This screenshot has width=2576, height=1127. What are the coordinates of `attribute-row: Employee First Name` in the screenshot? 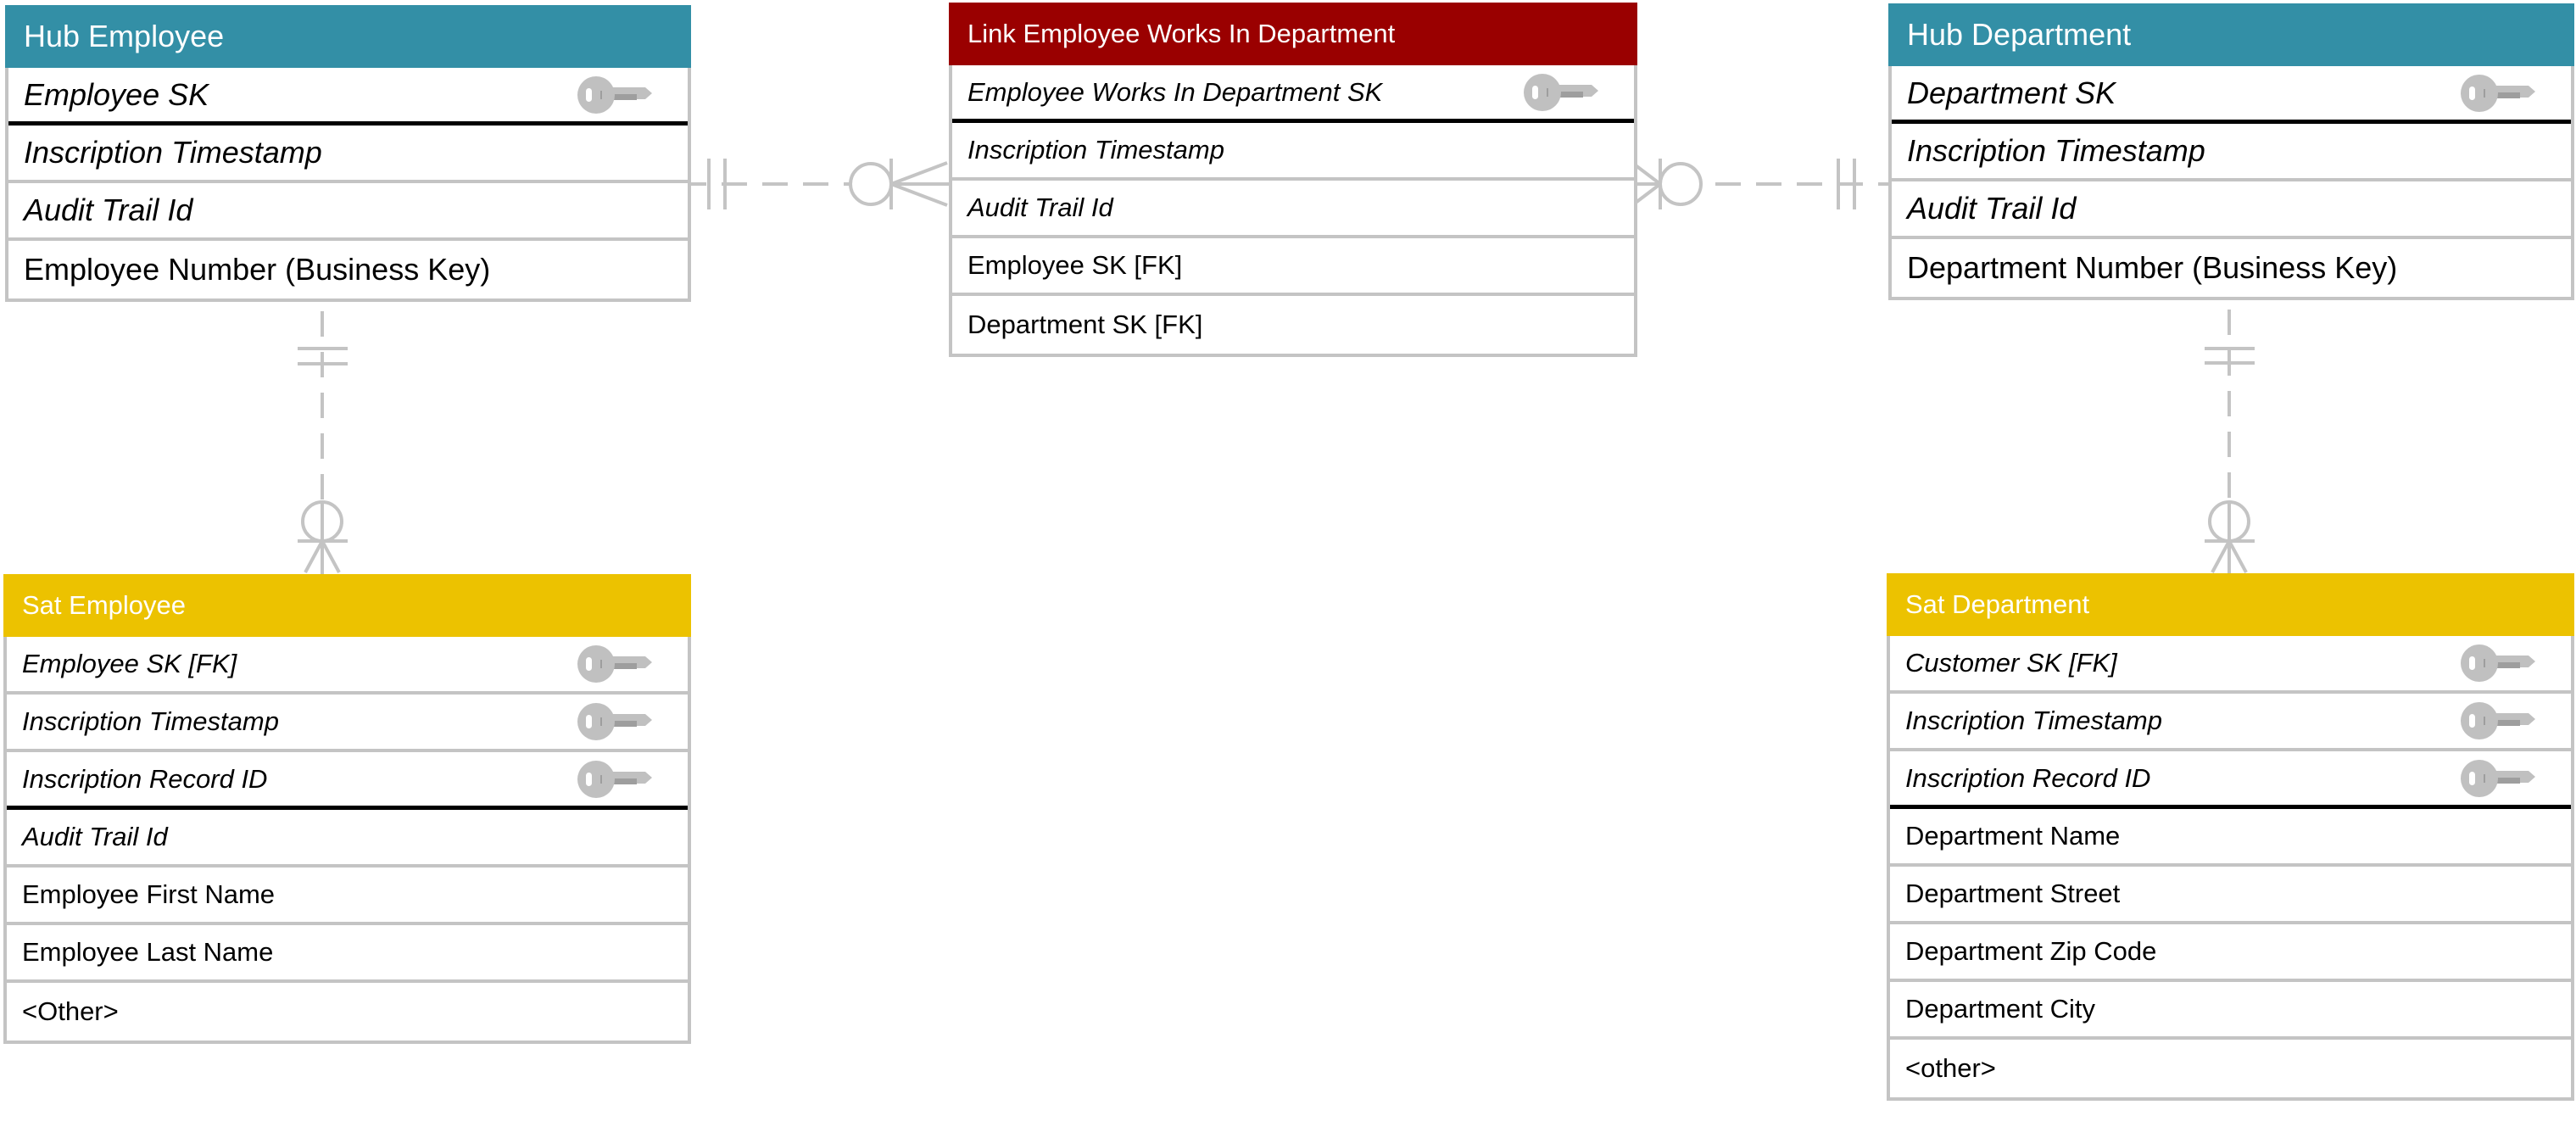 It's located at (347, 896).